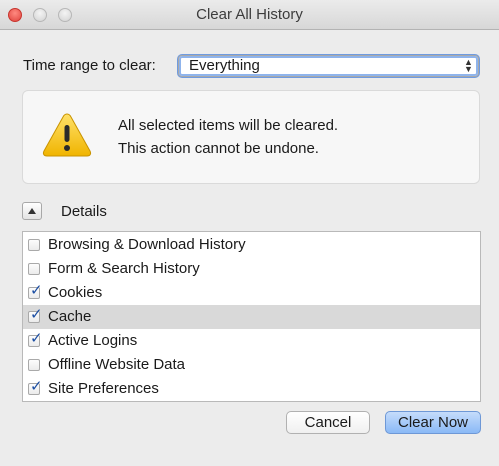 Image resolution: width=499 pixels, height=466 pixels. I want to click on details-toggle-button, so click(32, 211).